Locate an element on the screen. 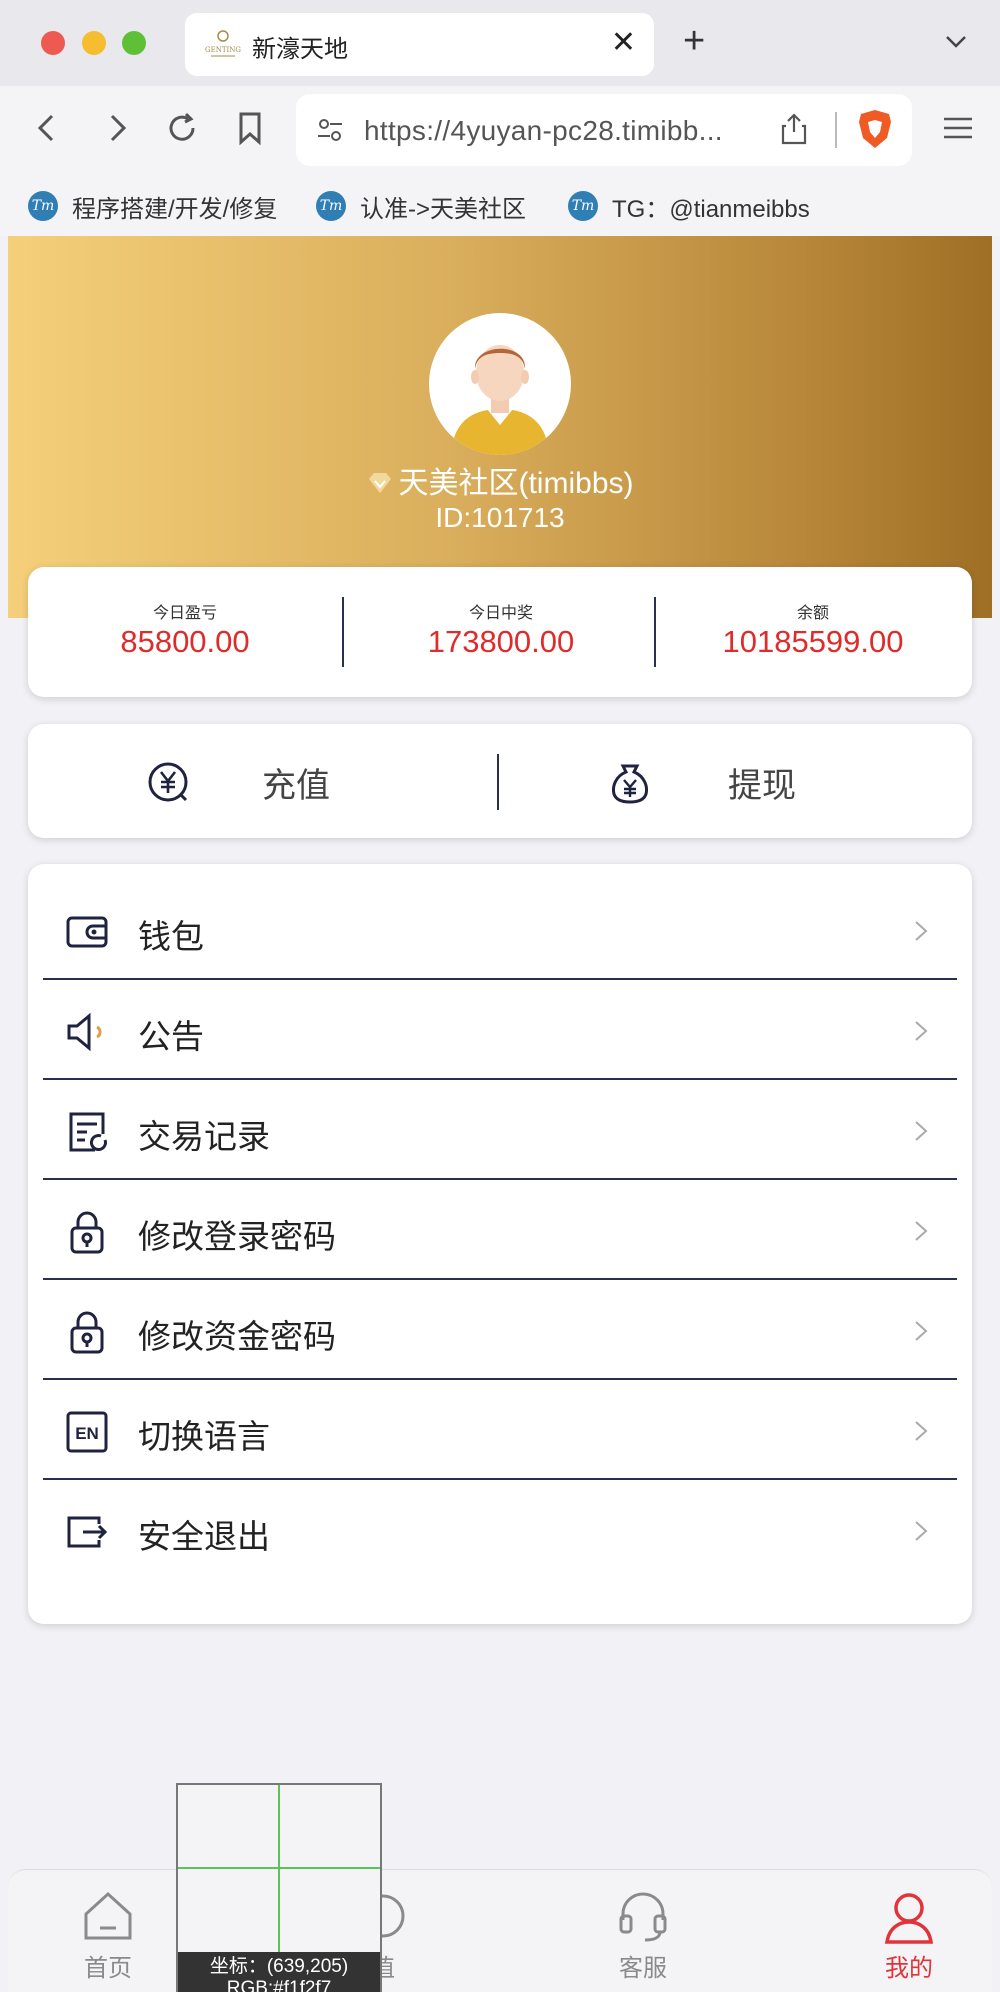 The image size is (1000, 1992). menu-item-announcement: 公告 is located at coordinates (500, 1030).